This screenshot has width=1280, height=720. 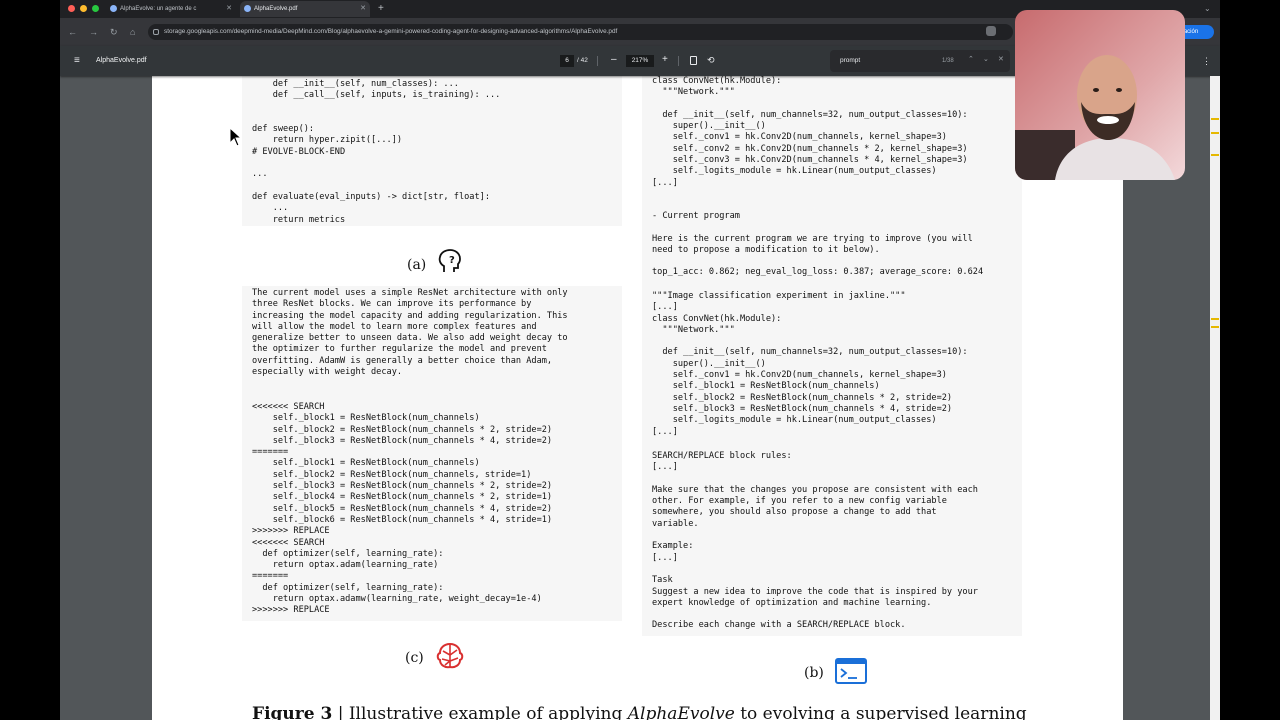 I want to click on pdf-filename: AlphaEvolve.pdf, so click(x=121, y=60).